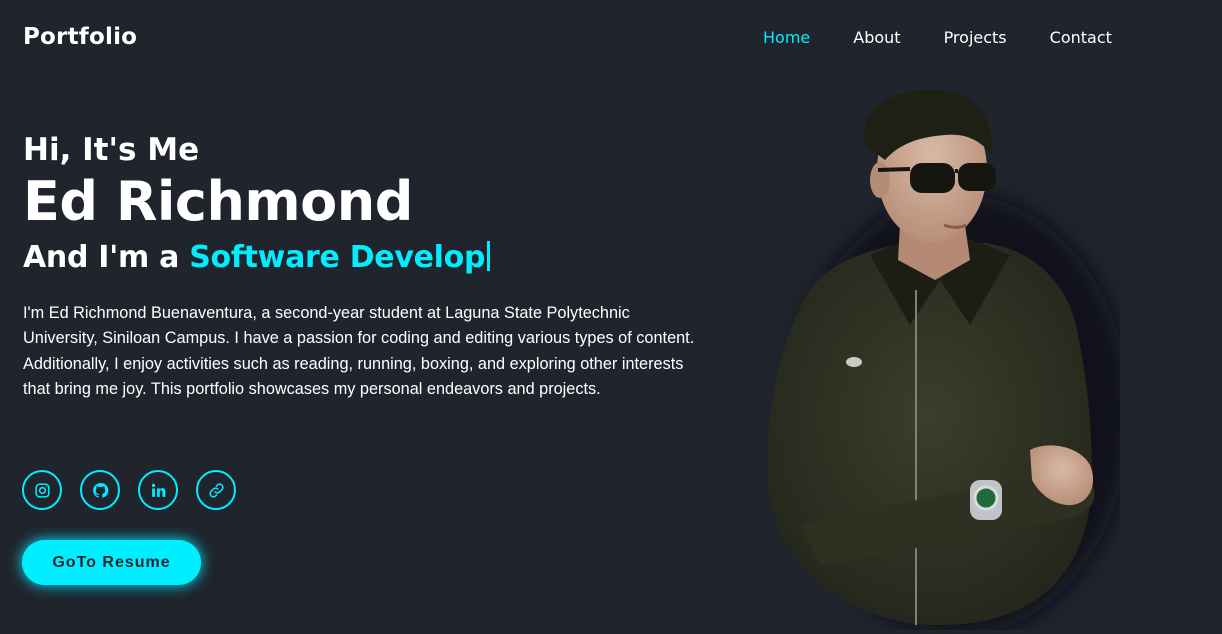  I want to click on nav-home-link: Home, so click(786, 37).